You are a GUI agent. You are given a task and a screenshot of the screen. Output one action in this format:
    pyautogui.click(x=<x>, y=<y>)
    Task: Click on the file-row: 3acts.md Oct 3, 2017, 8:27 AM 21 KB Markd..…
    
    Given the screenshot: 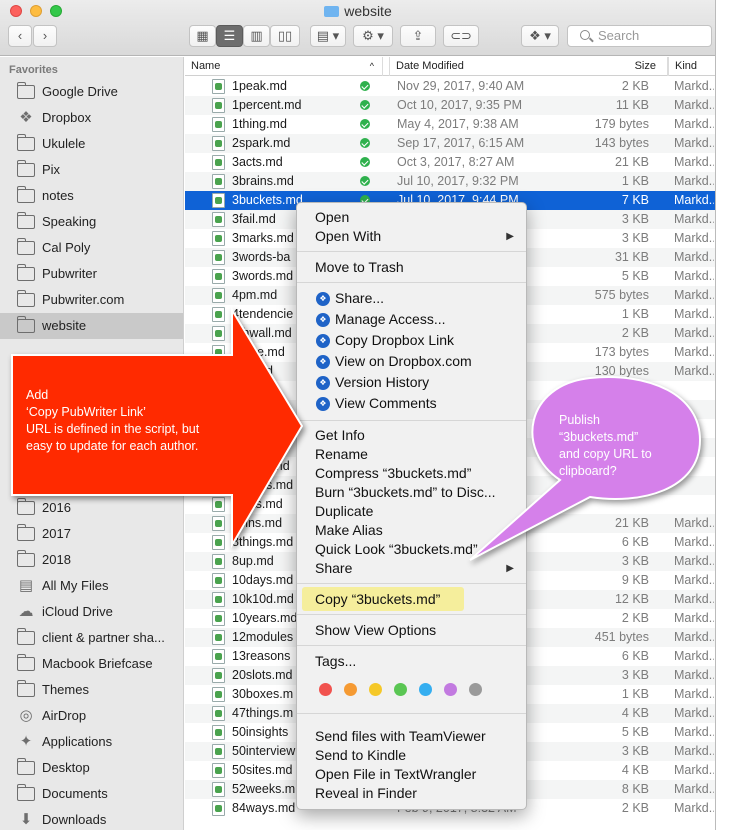 What is the action you would take?
    pyautogui.click(x=450, y=162)
    